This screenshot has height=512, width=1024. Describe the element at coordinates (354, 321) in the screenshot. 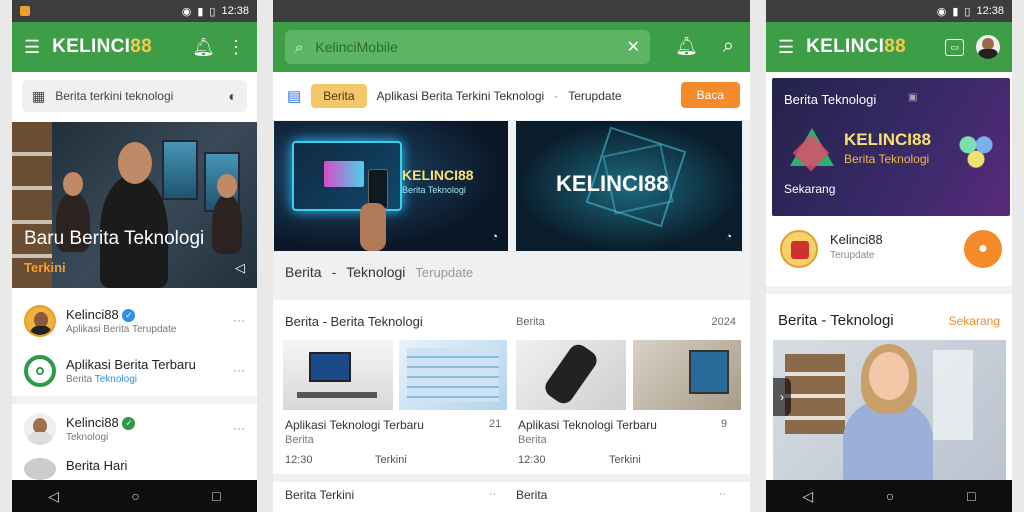

I see `section-title: Berita - Berita Teknologi` at that location.